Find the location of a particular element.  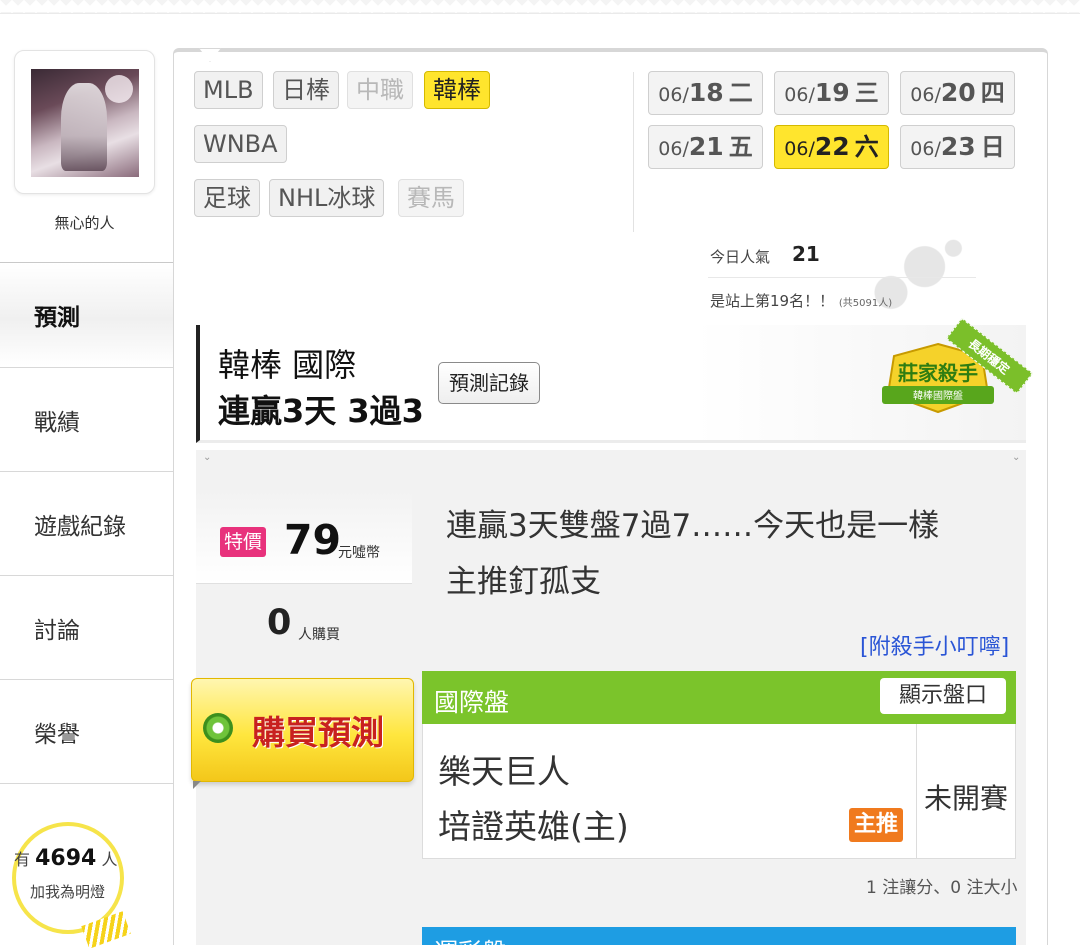

date-chip-0620: 06/20 四 is located at coordinates (957, 93).